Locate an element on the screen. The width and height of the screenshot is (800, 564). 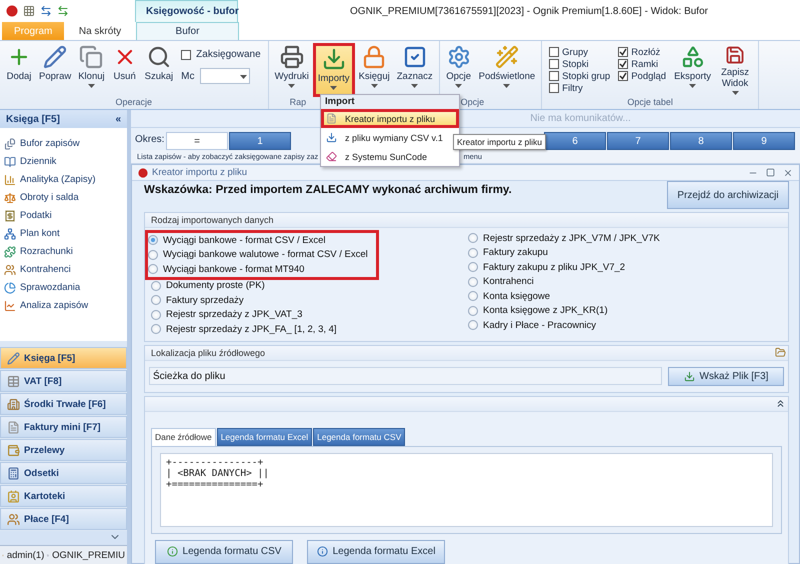
status-text: OGNIK_PREMIU is located at coordinates (88, 555).